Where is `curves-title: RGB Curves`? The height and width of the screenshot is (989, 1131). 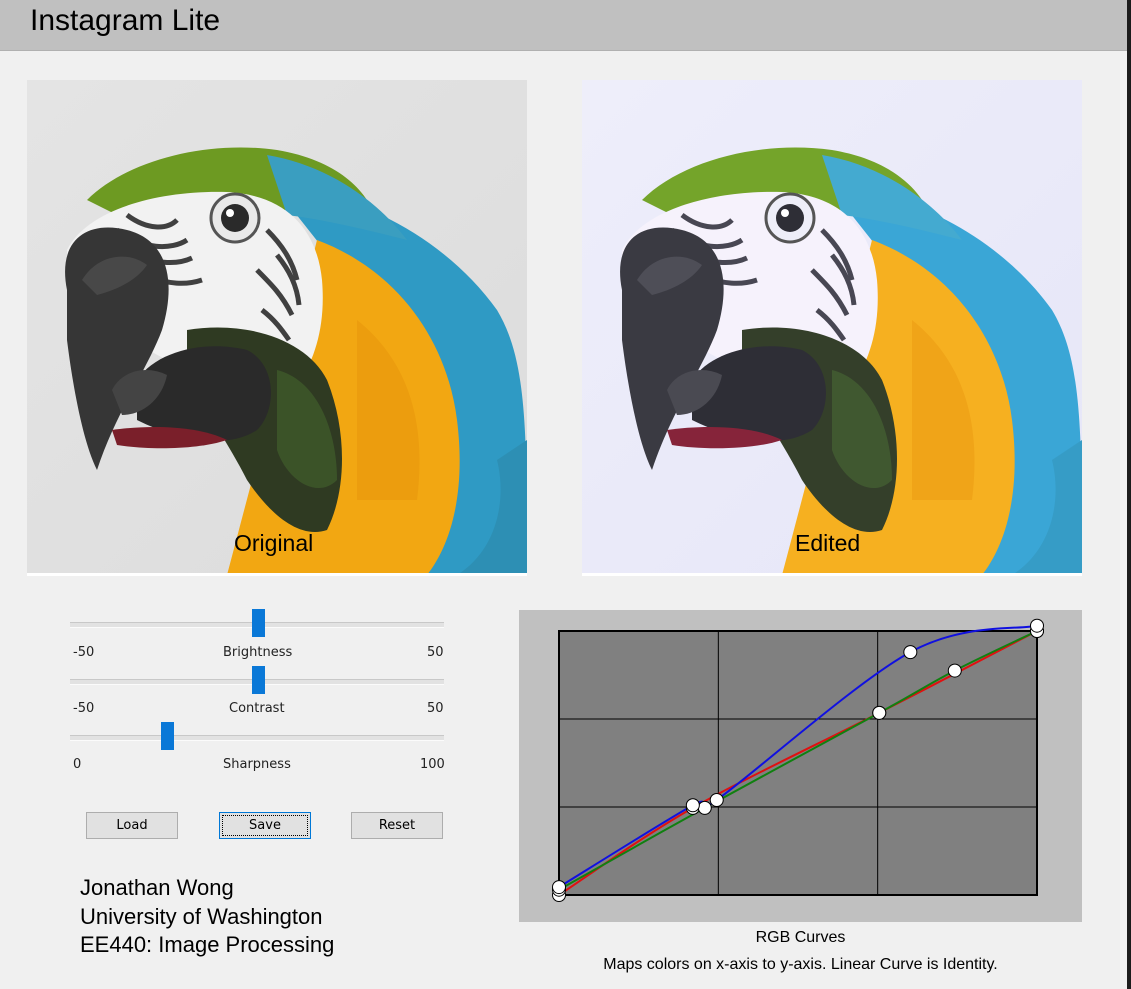 curves-title: RGB Curves is located at coordinates (800, 937).